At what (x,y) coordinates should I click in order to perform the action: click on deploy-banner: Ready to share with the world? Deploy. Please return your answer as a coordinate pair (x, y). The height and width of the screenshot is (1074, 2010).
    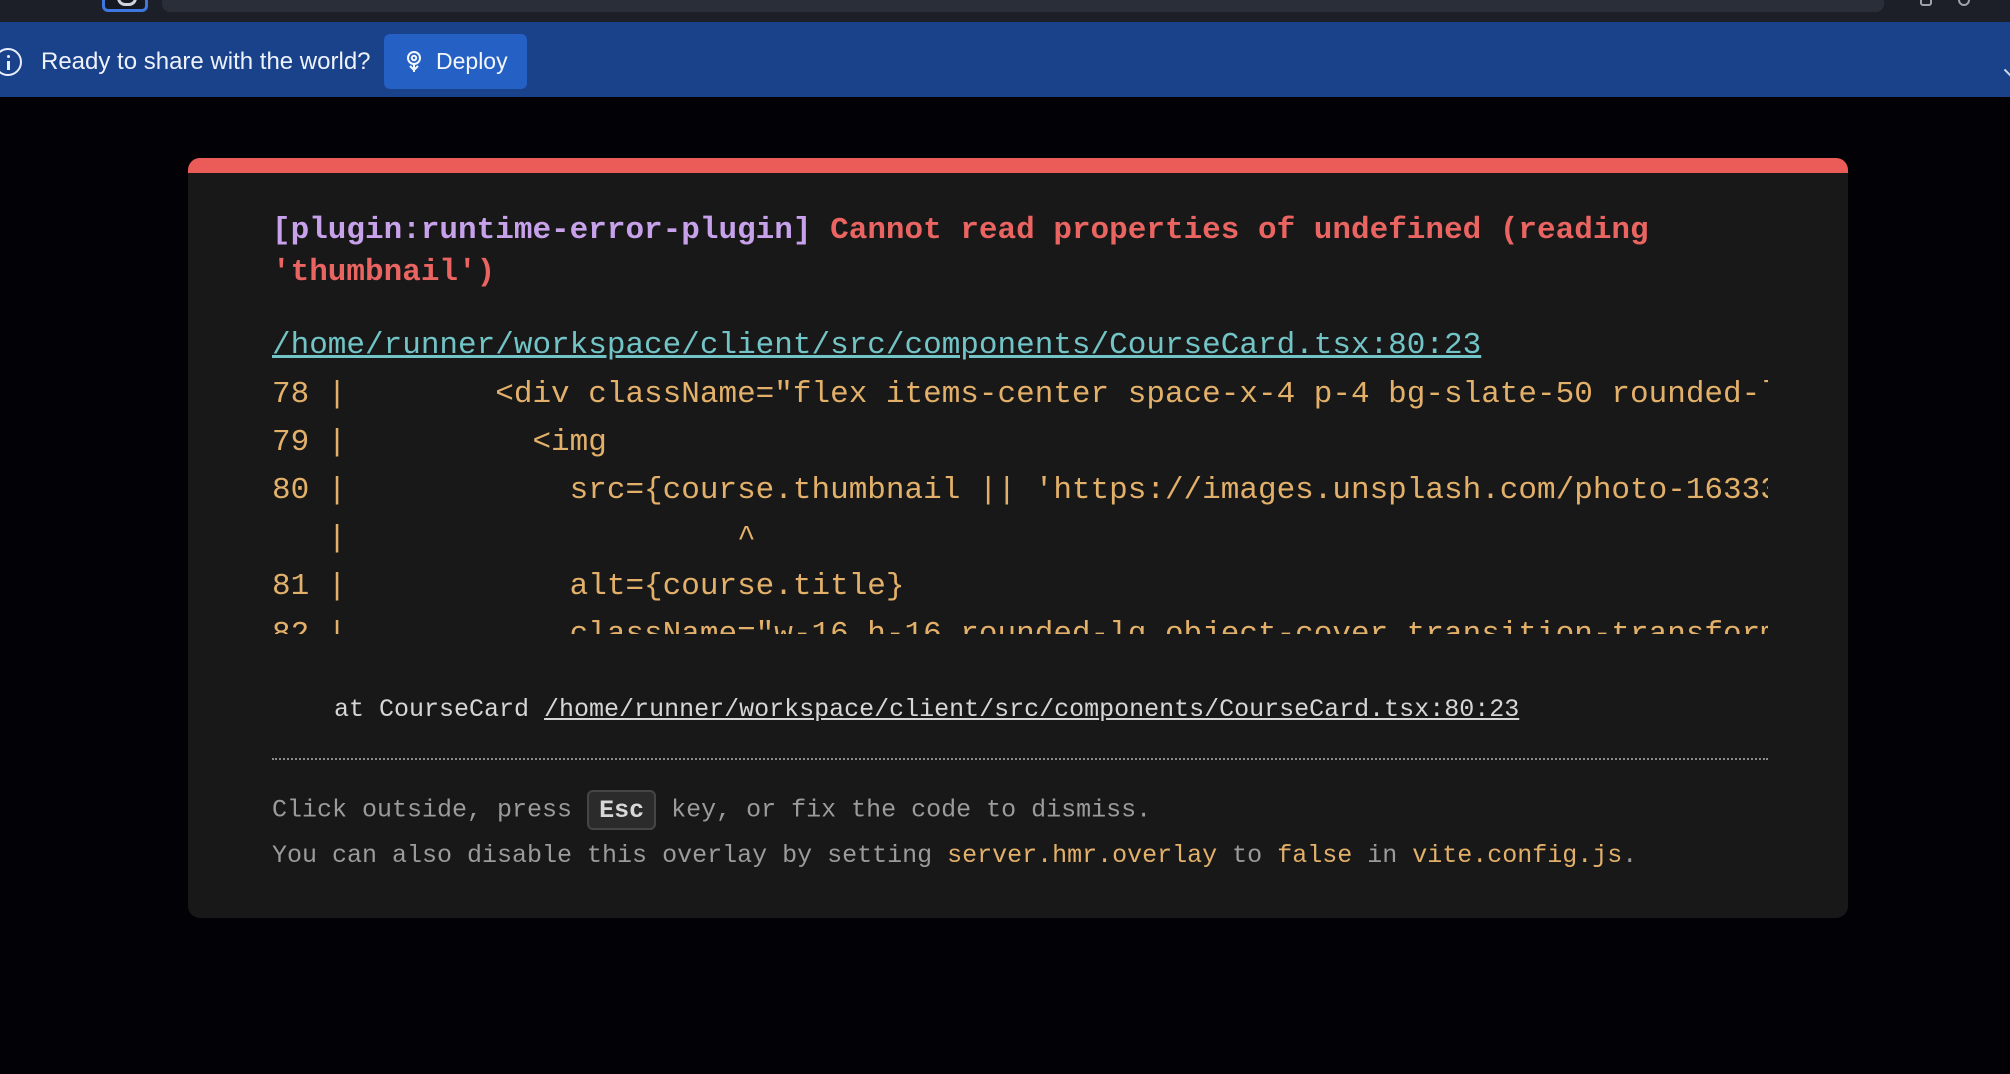
    Looking at the image, I should click on (1005, 59).